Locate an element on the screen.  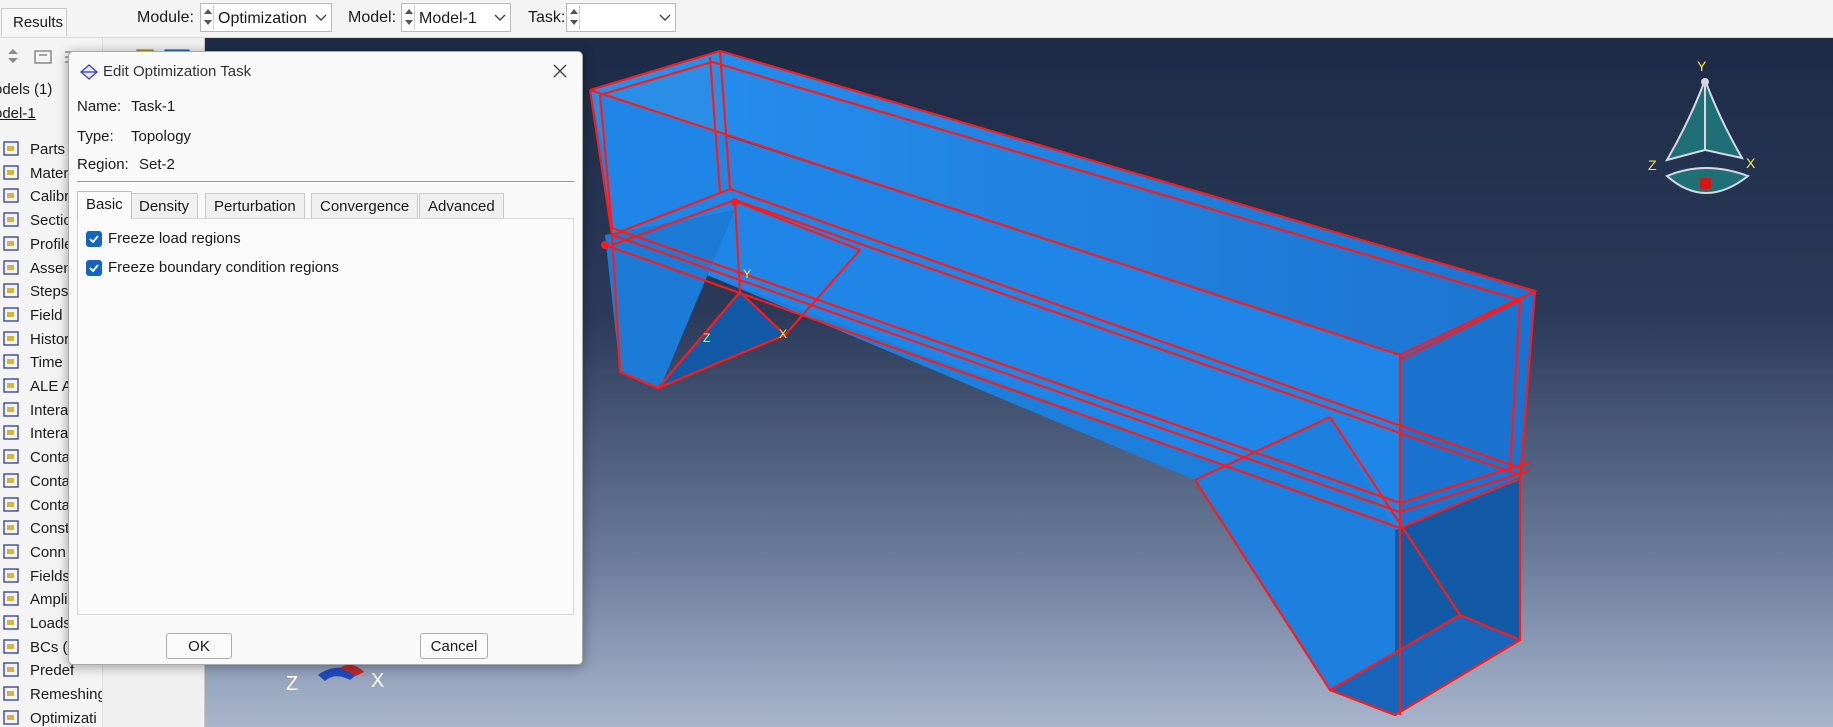
tree-item-label: Fields is located at coordinates (50, 576).